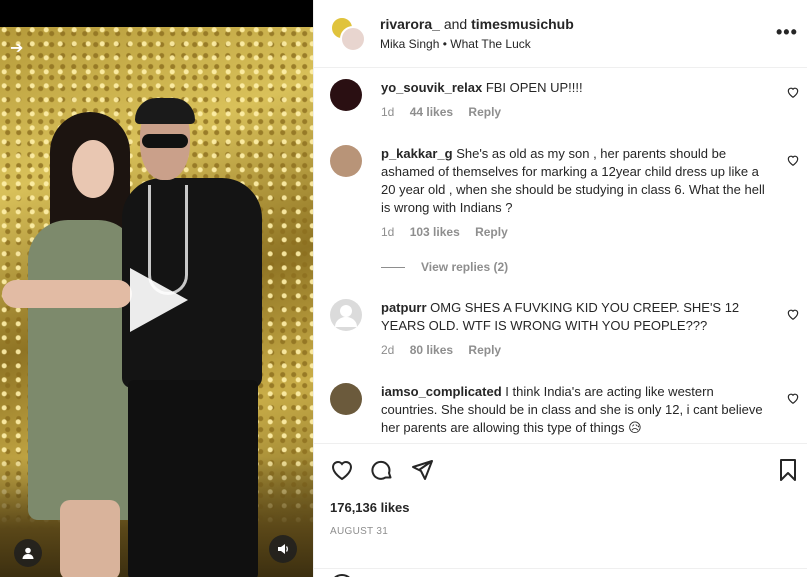 This screenshot has width=807, height=577. I want to click on comment-meta: 1d 44 likes Reply, so click(447, 112).